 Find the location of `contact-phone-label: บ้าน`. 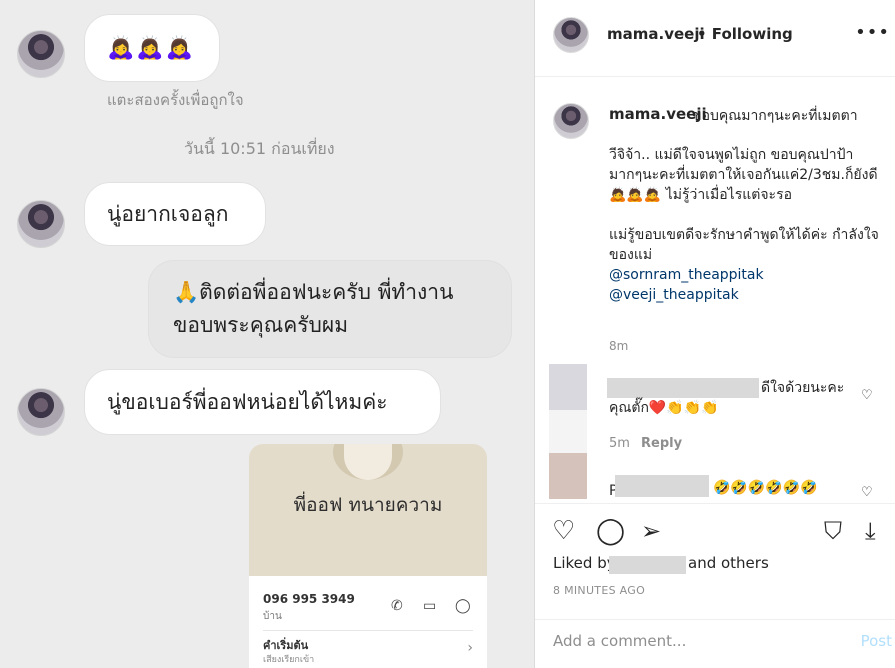

contact-phone-label: บ้าน is located at coordinates (272, 616).